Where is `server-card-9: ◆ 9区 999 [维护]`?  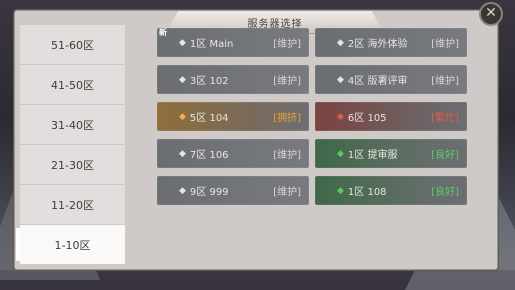
server-card-9: ◆ 9区 999 [维护] is located at coordinates (233, 190).